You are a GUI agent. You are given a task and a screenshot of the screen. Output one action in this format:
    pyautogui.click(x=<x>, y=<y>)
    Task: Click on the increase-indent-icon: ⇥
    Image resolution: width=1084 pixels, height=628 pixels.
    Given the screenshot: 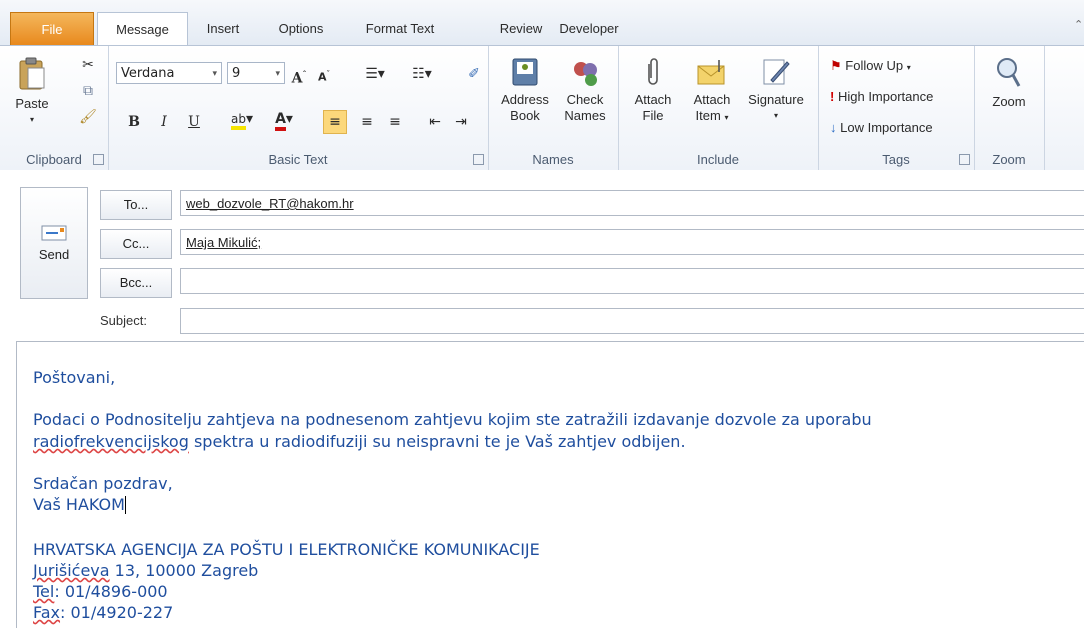 What is the action you would take?
    pyautogui.click(x=461, y=122)
    